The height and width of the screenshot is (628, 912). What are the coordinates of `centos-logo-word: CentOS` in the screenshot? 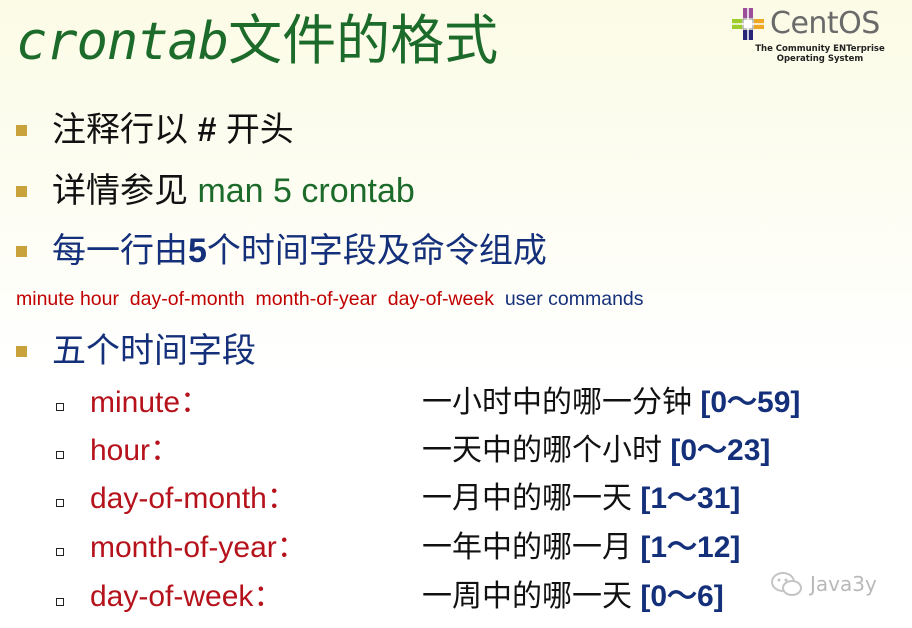 It's located at (825, 23).